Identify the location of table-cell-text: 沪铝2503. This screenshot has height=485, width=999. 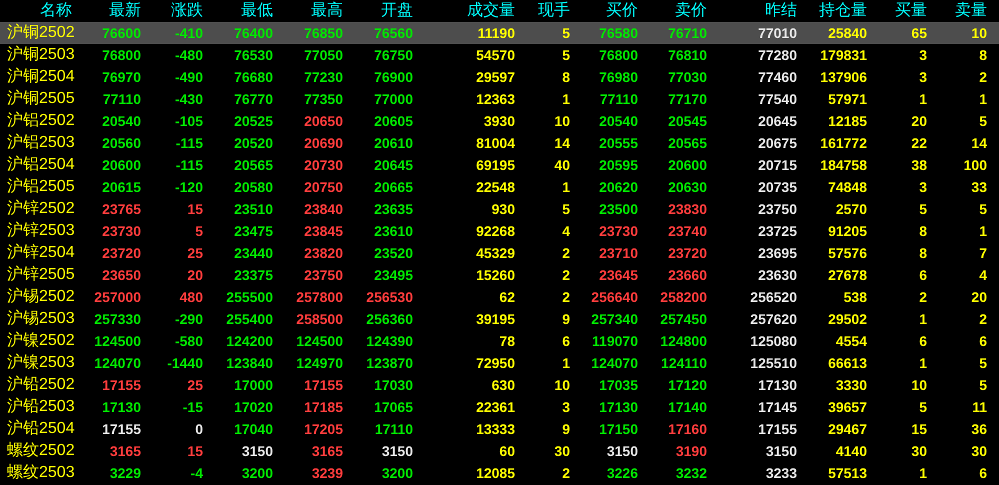
(41, 142).